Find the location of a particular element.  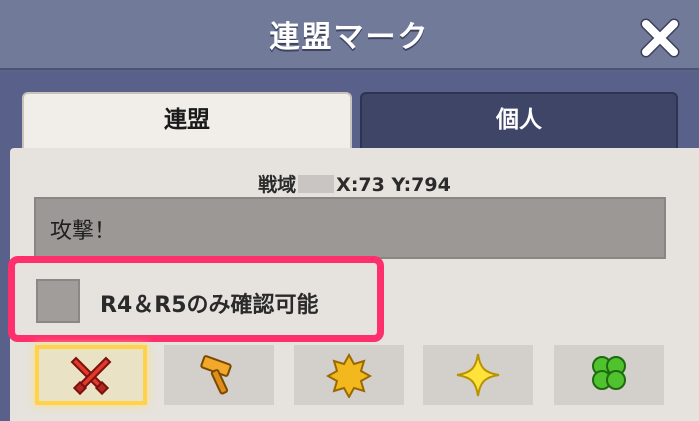

redacted-region is located at coordinates (316, 184).